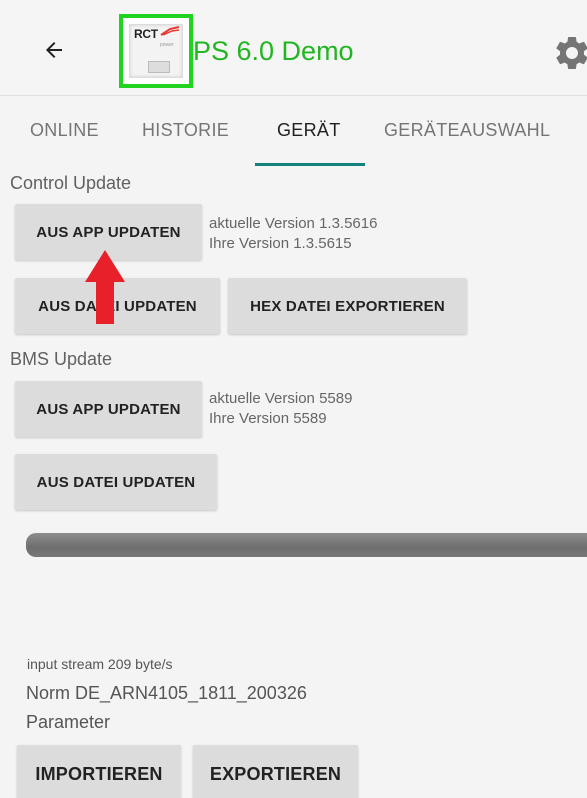  Describe the element at coordinates (105, 287) in the screenshot. I see `red-up-arrow-icon` at that location.